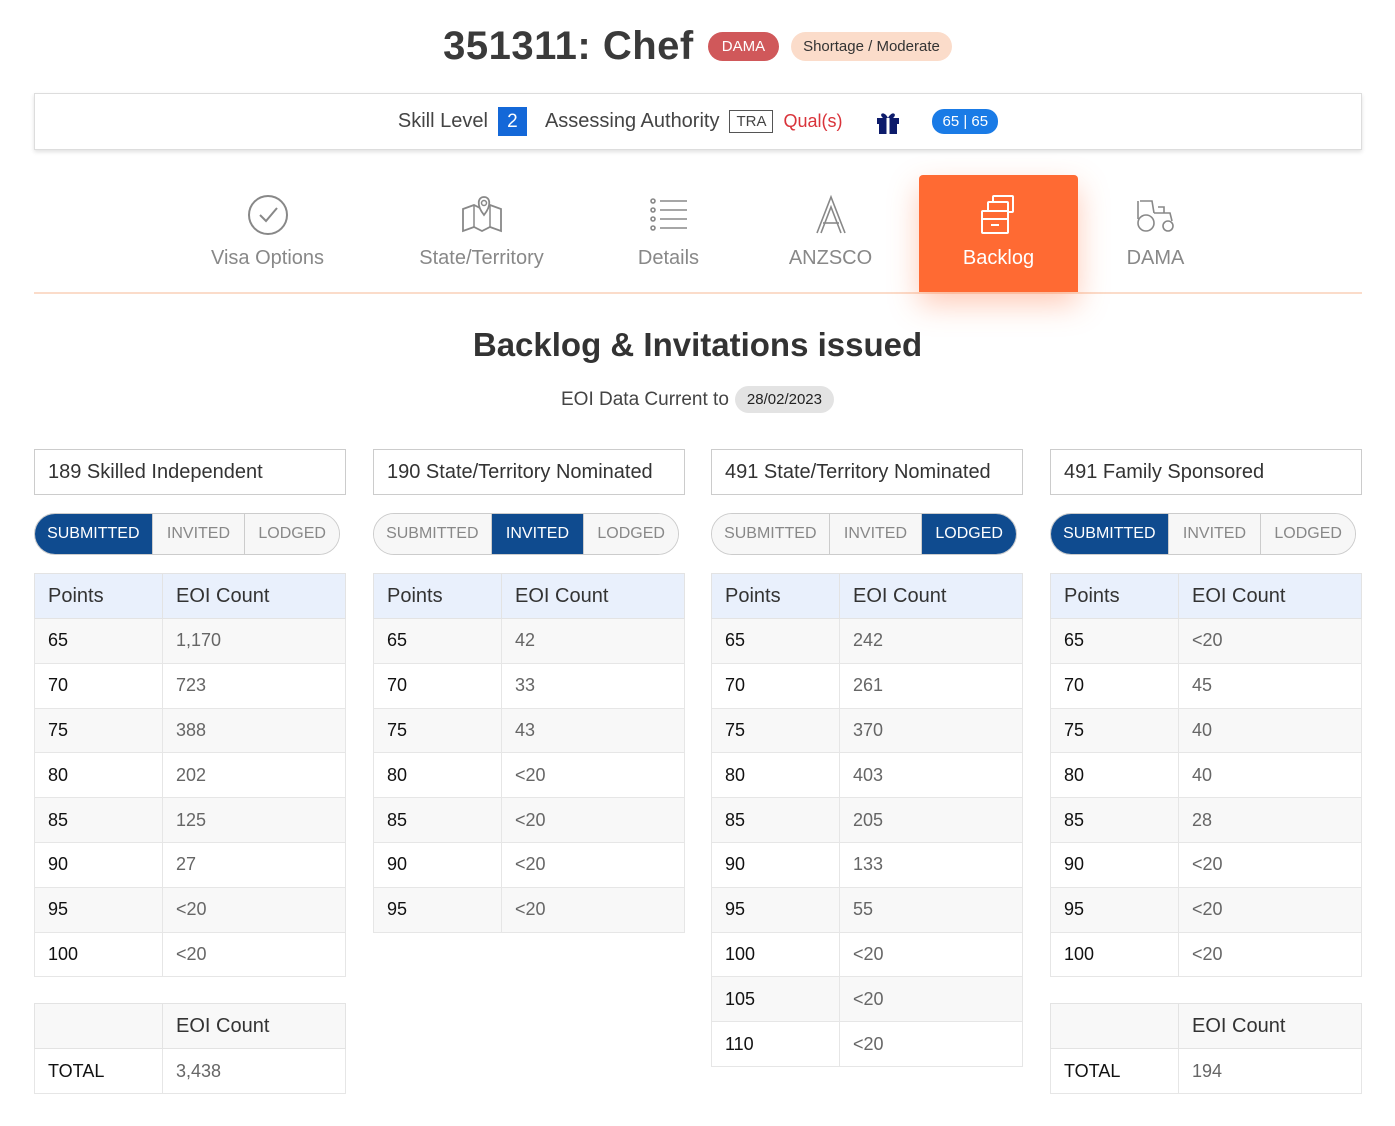 This screenshot has height=1126, width=1395. I want to click on list-icon, so click(668, 214).